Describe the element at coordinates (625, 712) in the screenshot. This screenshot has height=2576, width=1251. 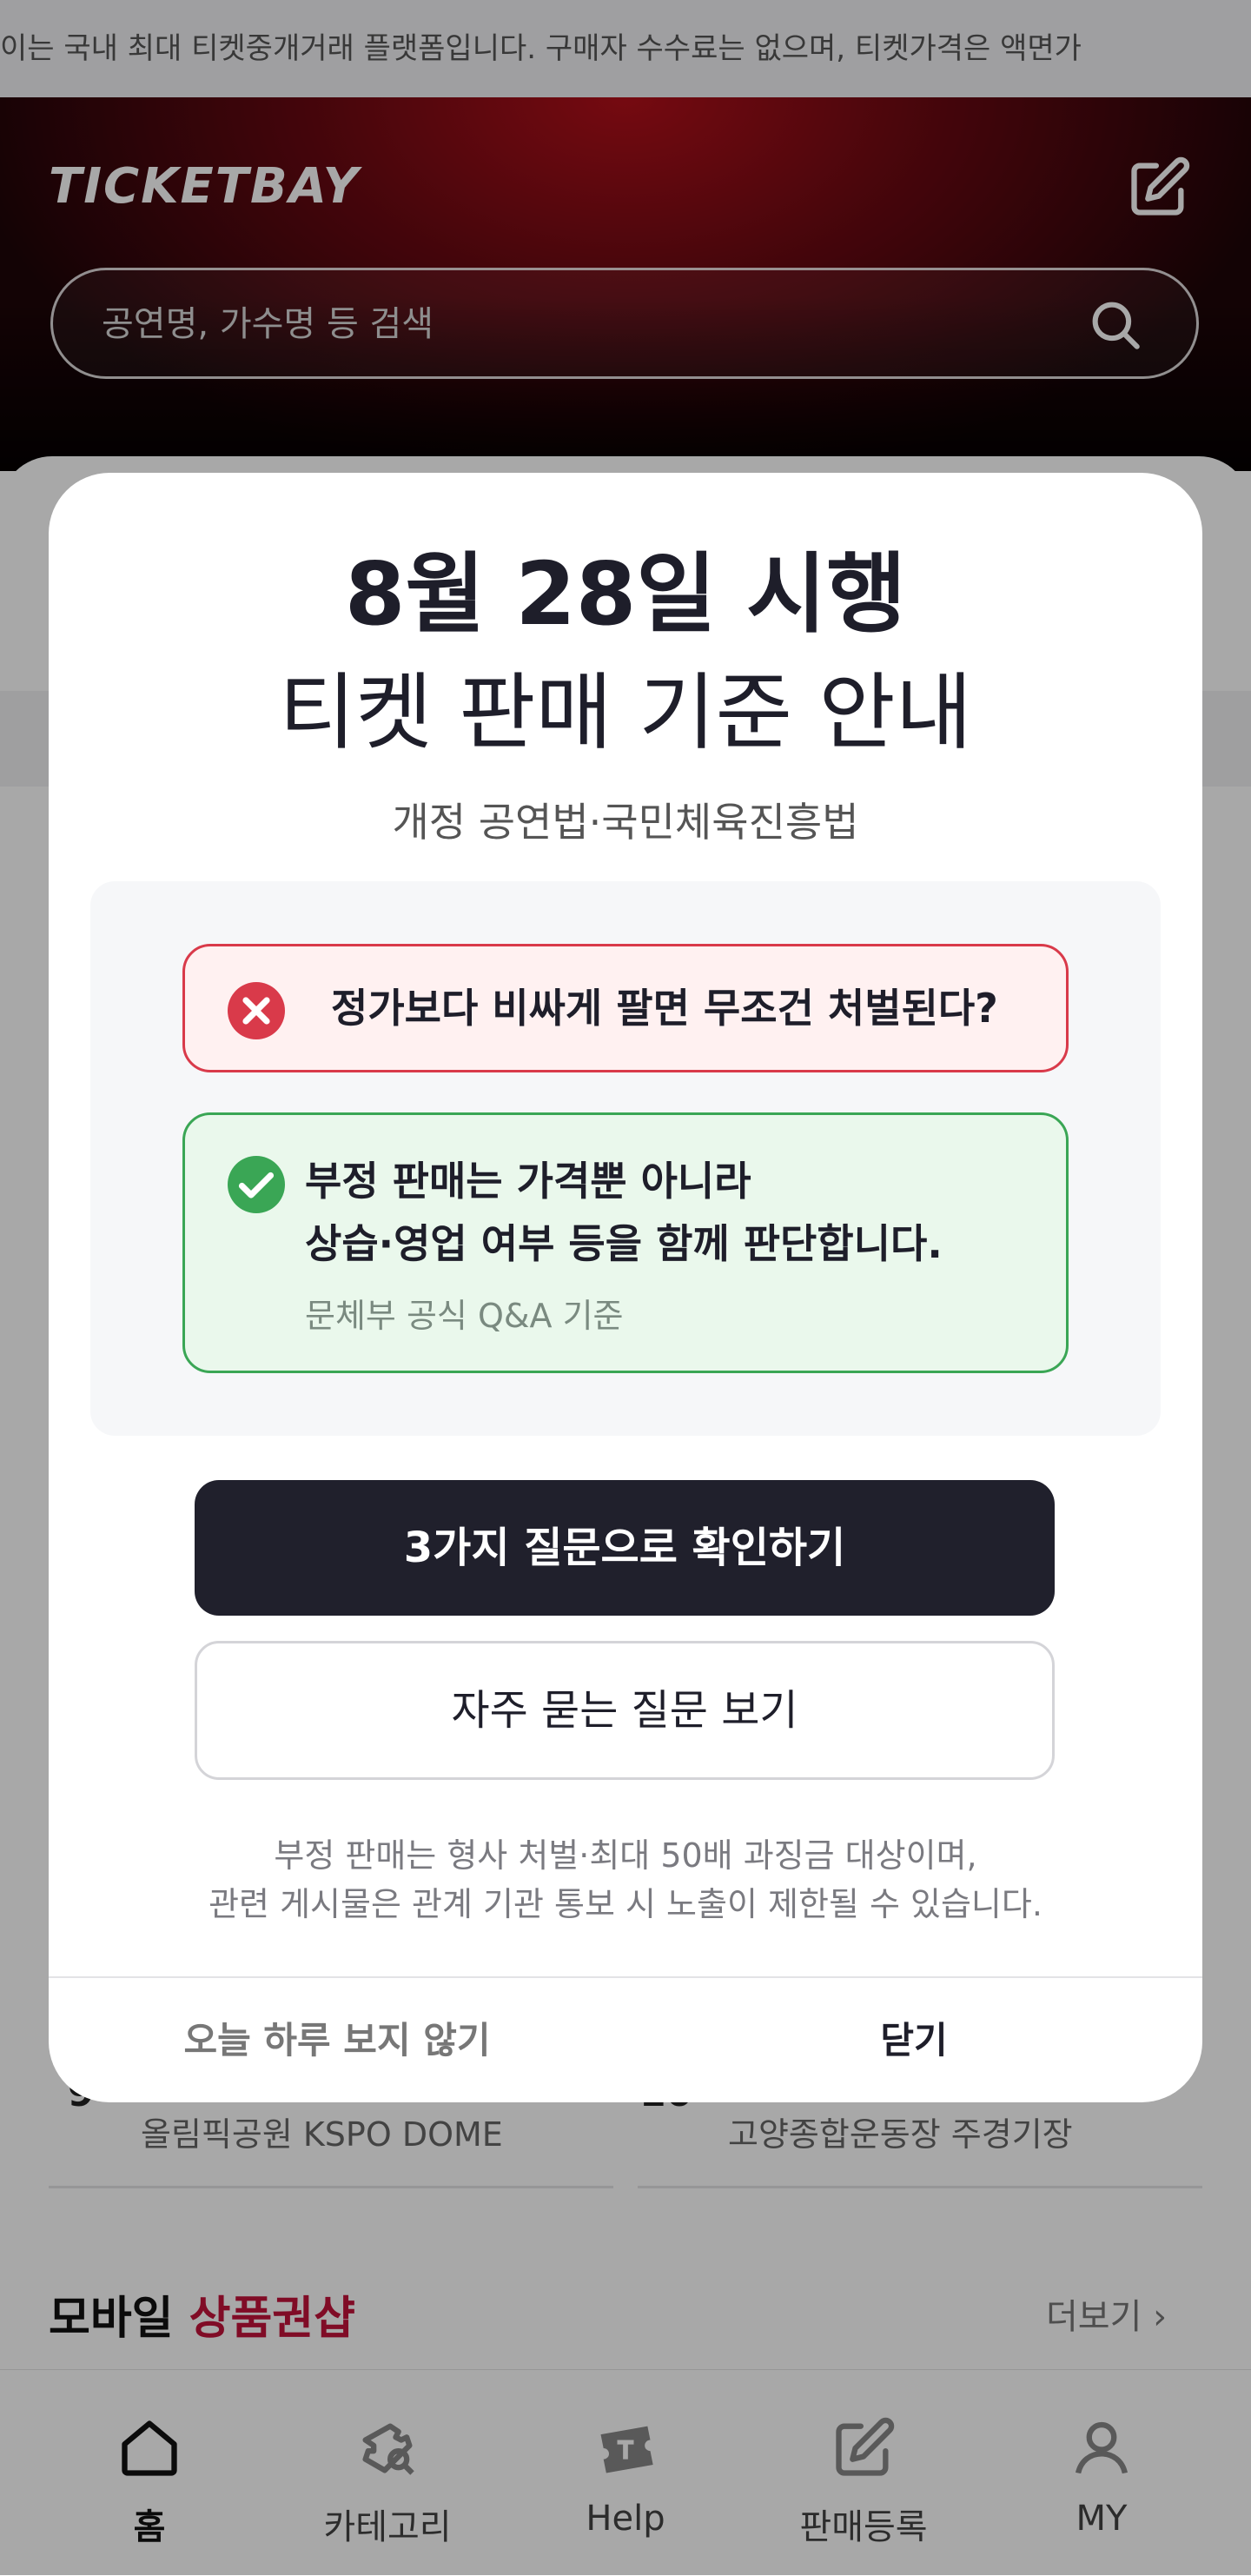
I see `modal-title: 티켓 판매 기준 안내` at that location.